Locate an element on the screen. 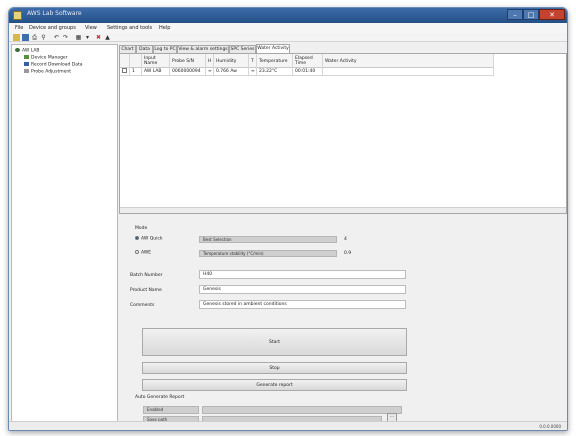 Image resolution: width=576 pixels, height=436 pixels. row-elapsed-time: 00:01:40 is located at coordinates (308, 72).